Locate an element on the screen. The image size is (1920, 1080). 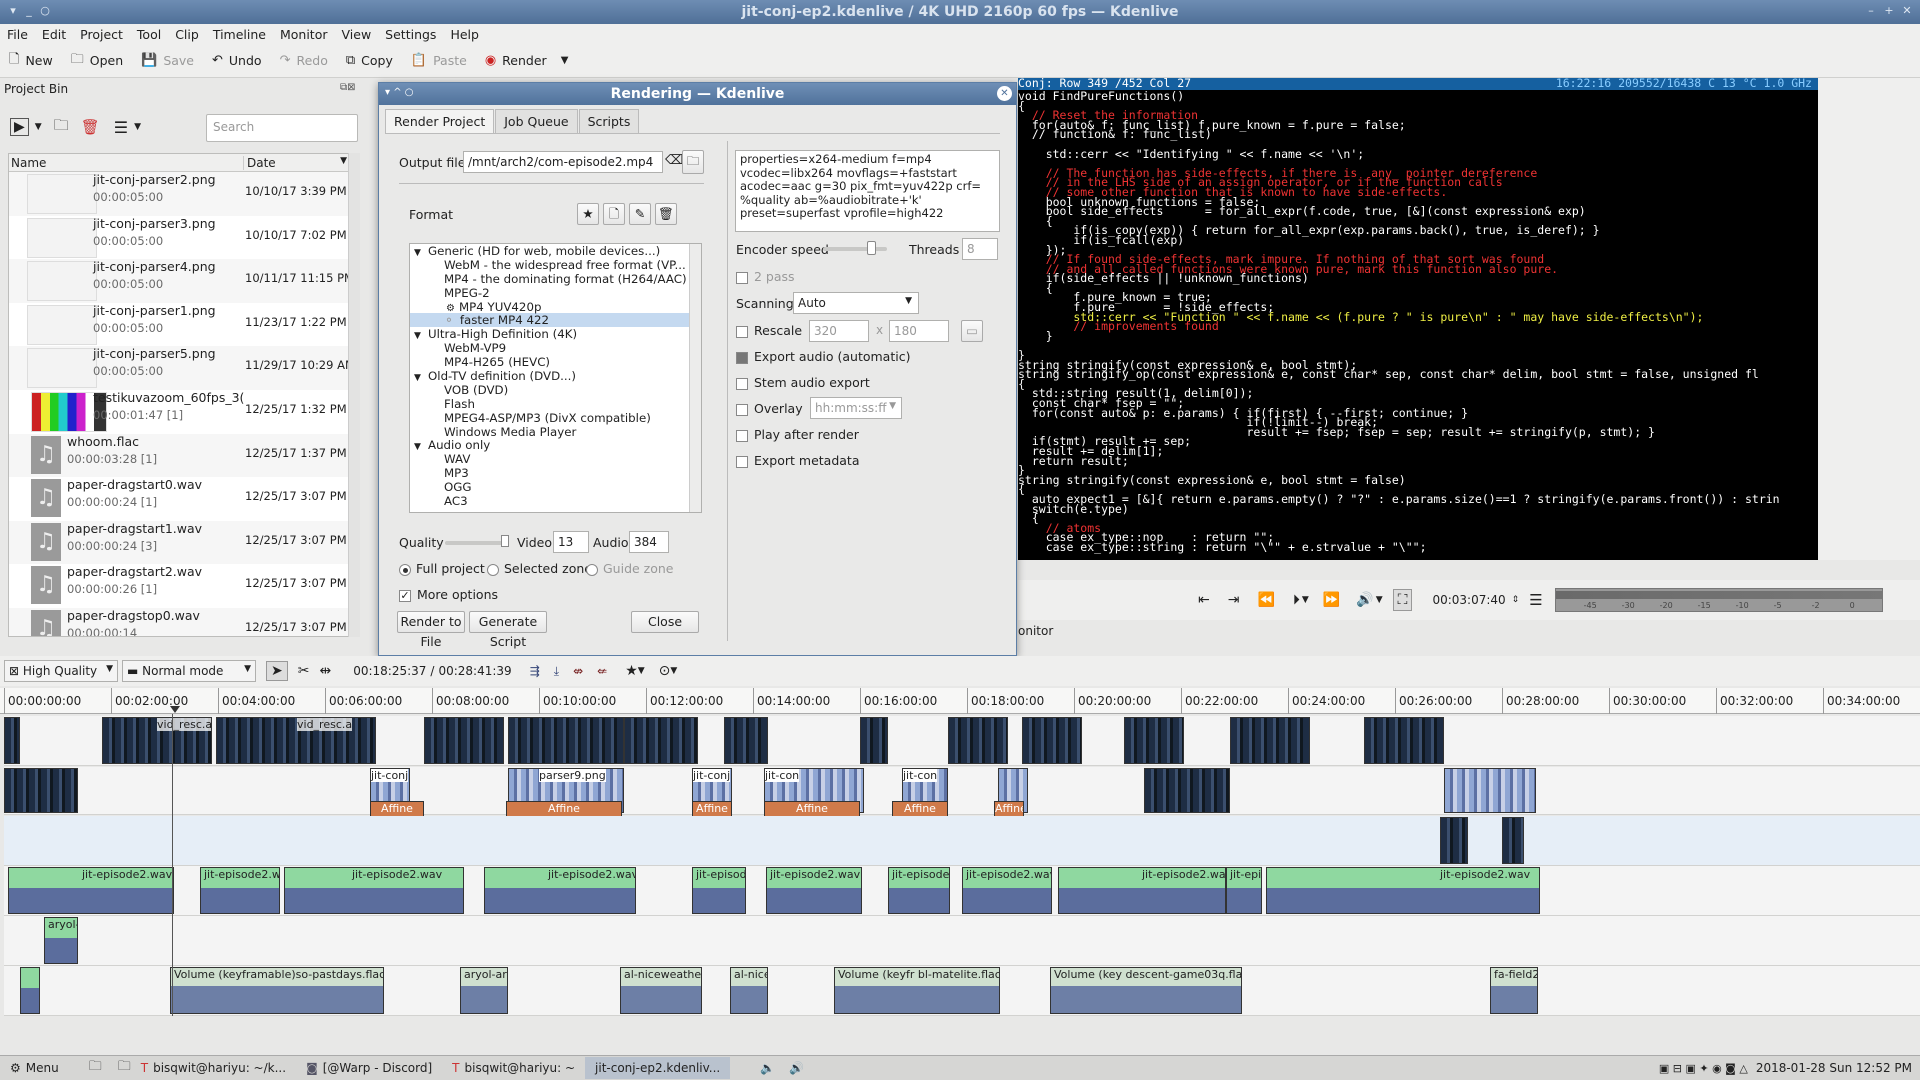
expand-arrow-icon: ▼ is located at coordinates (421, 336).